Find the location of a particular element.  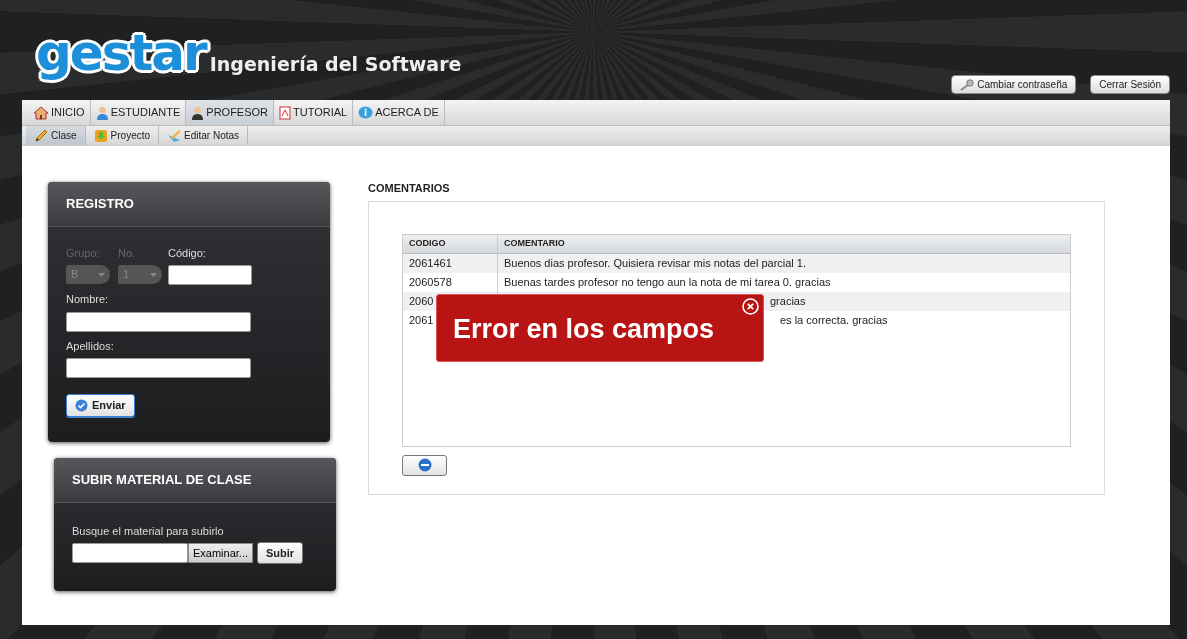

upload-hint: Busque el material para subirlo is located at coordinates (148, 531).